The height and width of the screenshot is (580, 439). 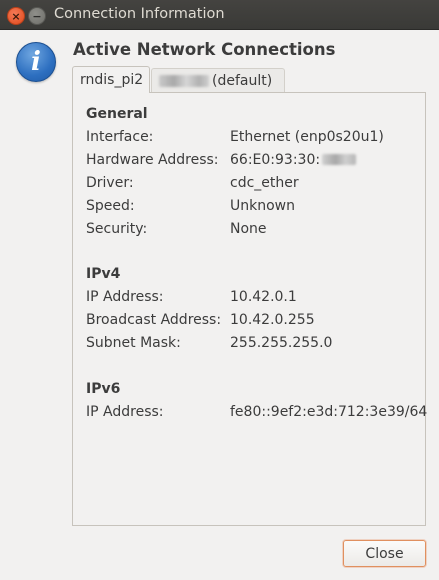 What do you see at coordinates (133, 343) in the screenshot?
I see `subnet-mask-label: Subnet Mask:` at bounding box center [133, 343].